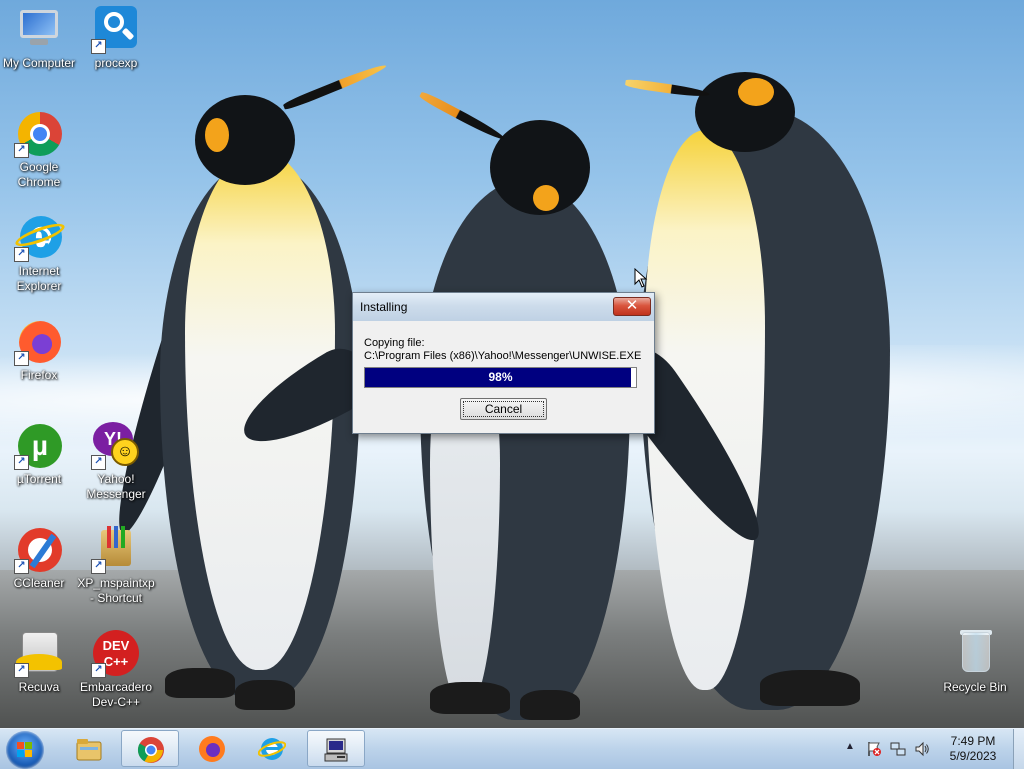  What do you see at coordinates (39, 558) in the screenshot?
I see `desktop-icon-ccleaner: ↗ CCleaner` at bounding box center [39, 558].